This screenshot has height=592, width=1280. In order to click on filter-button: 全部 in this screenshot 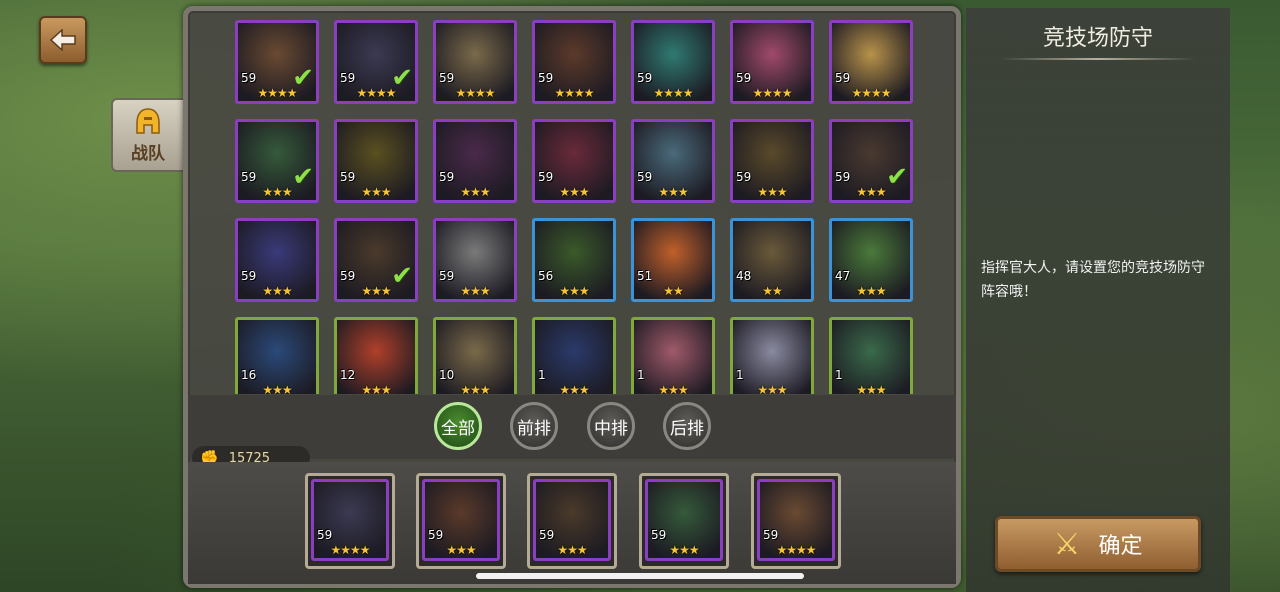, I will do `click(458, 426)`.